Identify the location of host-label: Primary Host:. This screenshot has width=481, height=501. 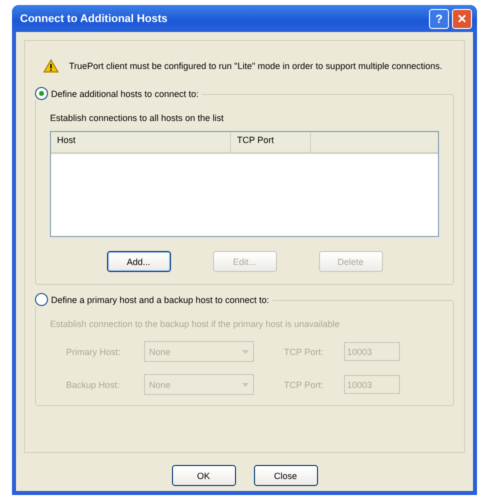
(94, 351).